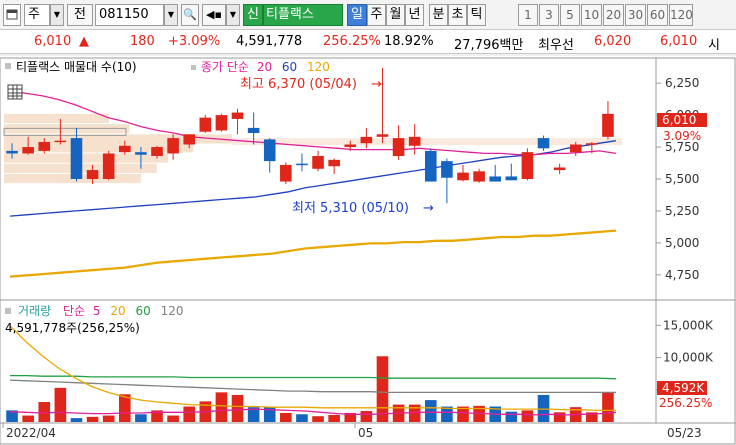  I want to click on interval-buttons: 1 3 5 10 20 30 60 120, so click(627, 15).